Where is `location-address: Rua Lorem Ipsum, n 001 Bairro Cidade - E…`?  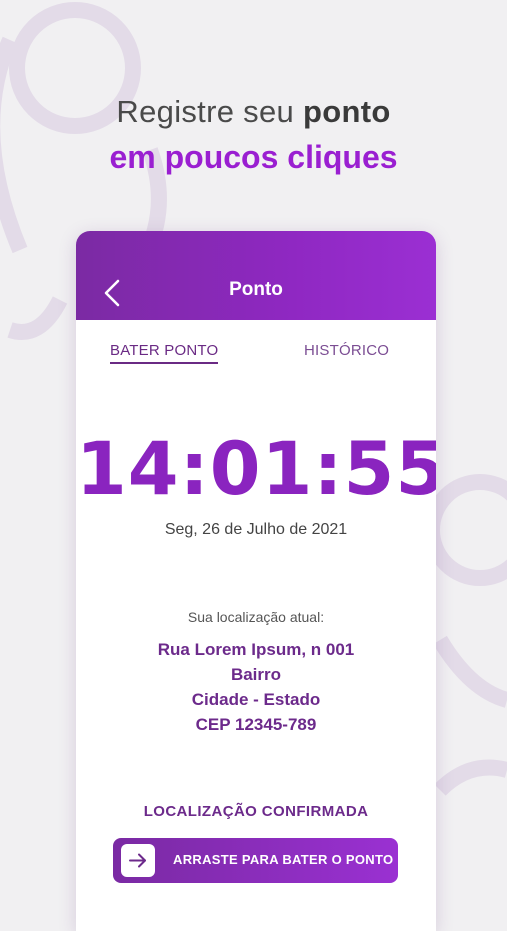
location-address: Rua Lorem Ipsum, n 001 Bairro Cidade - E… is located at coordinates (256, 687).